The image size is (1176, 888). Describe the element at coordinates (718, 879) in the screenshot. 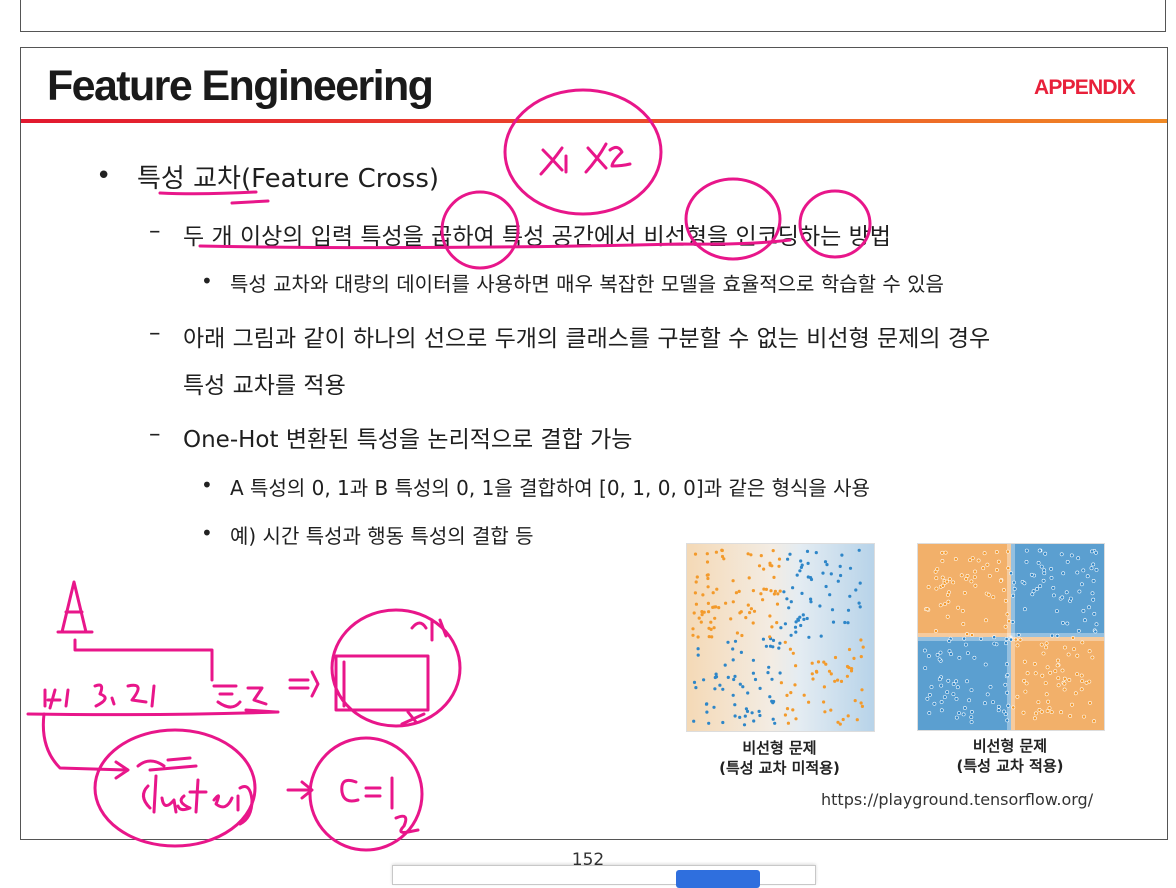

I see `toolbar-button` at that location.